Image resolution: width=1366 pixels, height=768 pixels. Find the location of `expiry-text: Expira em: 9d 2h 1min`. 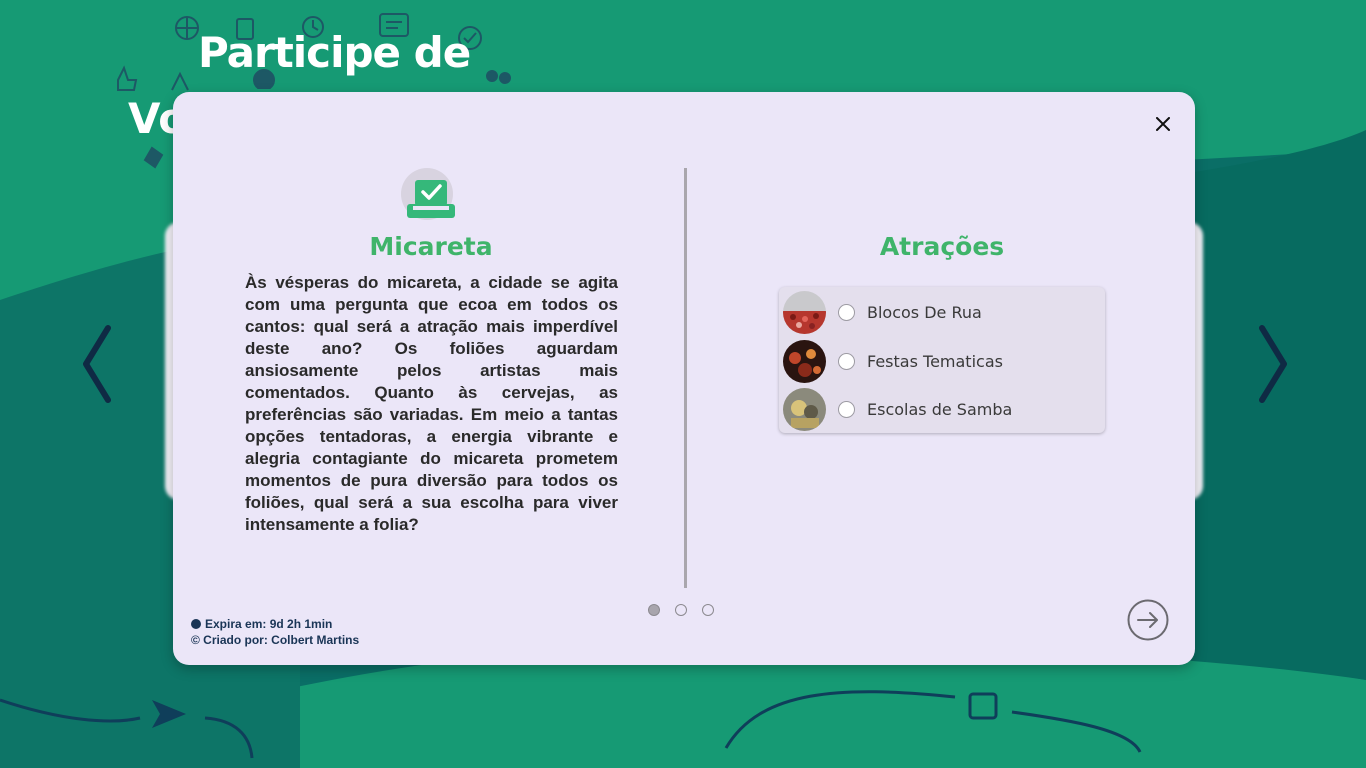

expiry-text: Expira em: 9d 2h 1min is located at coordinates (269, 624).